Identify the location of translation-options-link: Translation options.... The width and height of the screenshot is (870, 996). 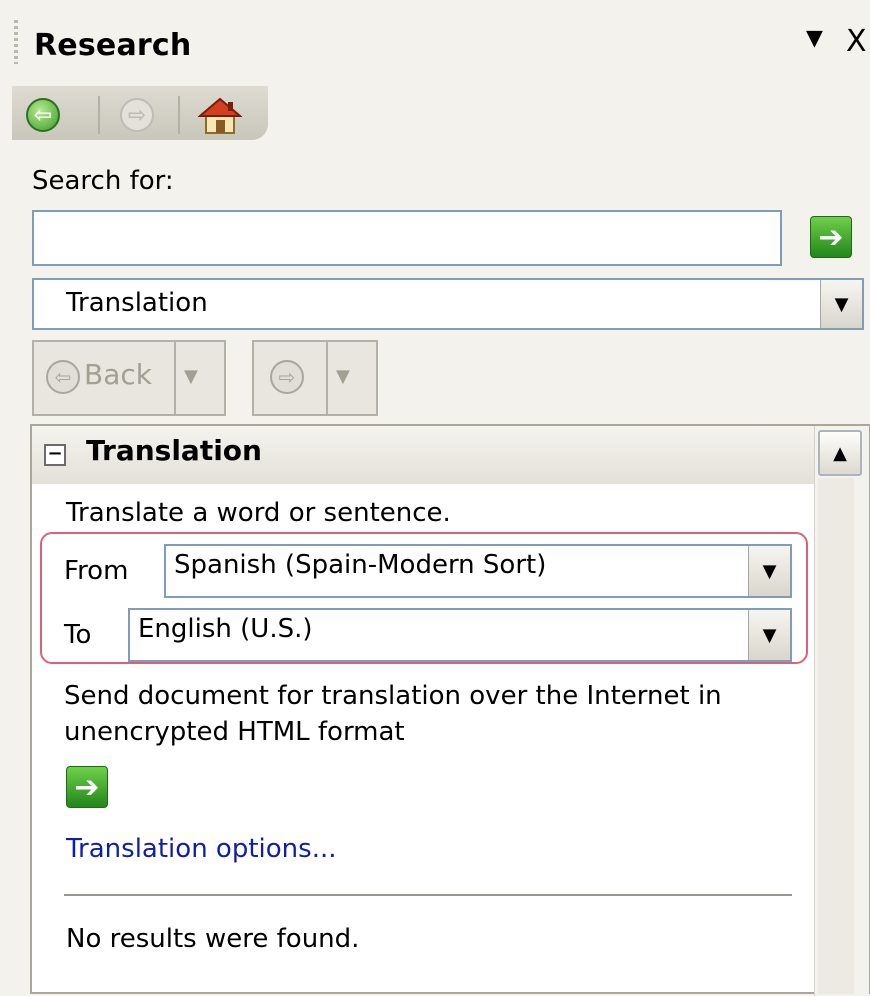
(201, 849).